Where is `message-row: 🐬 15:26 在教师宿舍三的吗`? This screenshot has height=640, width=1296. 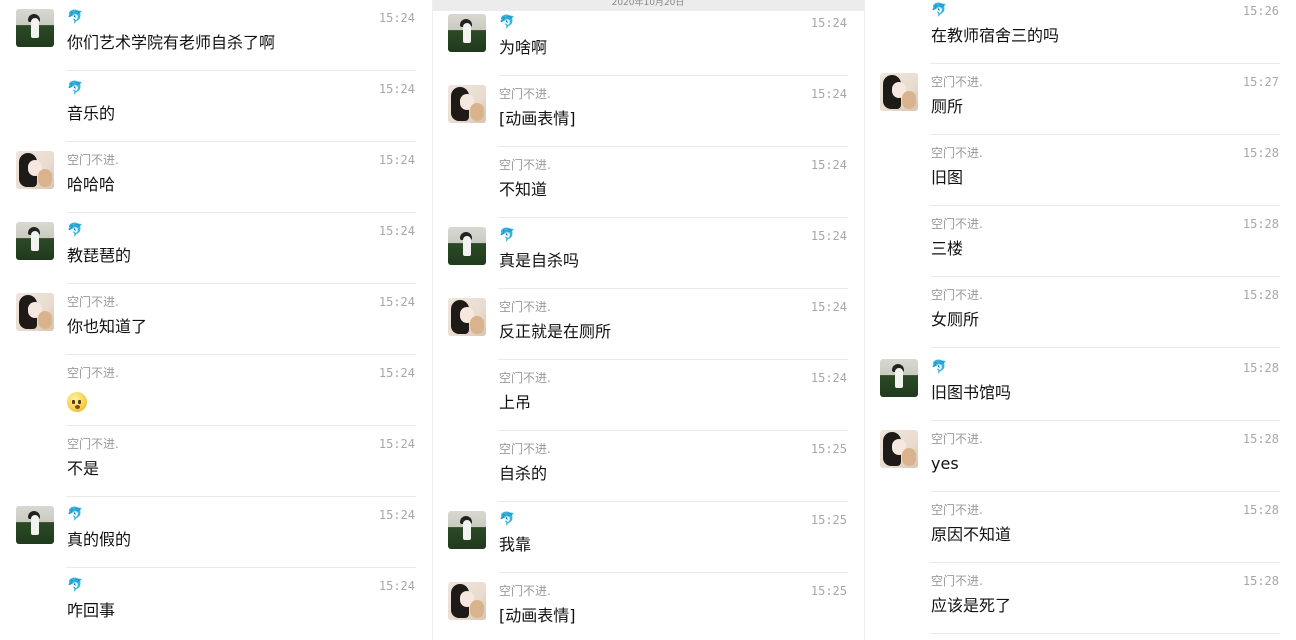
message-row: 🐬 15:26 在教师宿舍三的吗 is located at coordinates (1080, 32).